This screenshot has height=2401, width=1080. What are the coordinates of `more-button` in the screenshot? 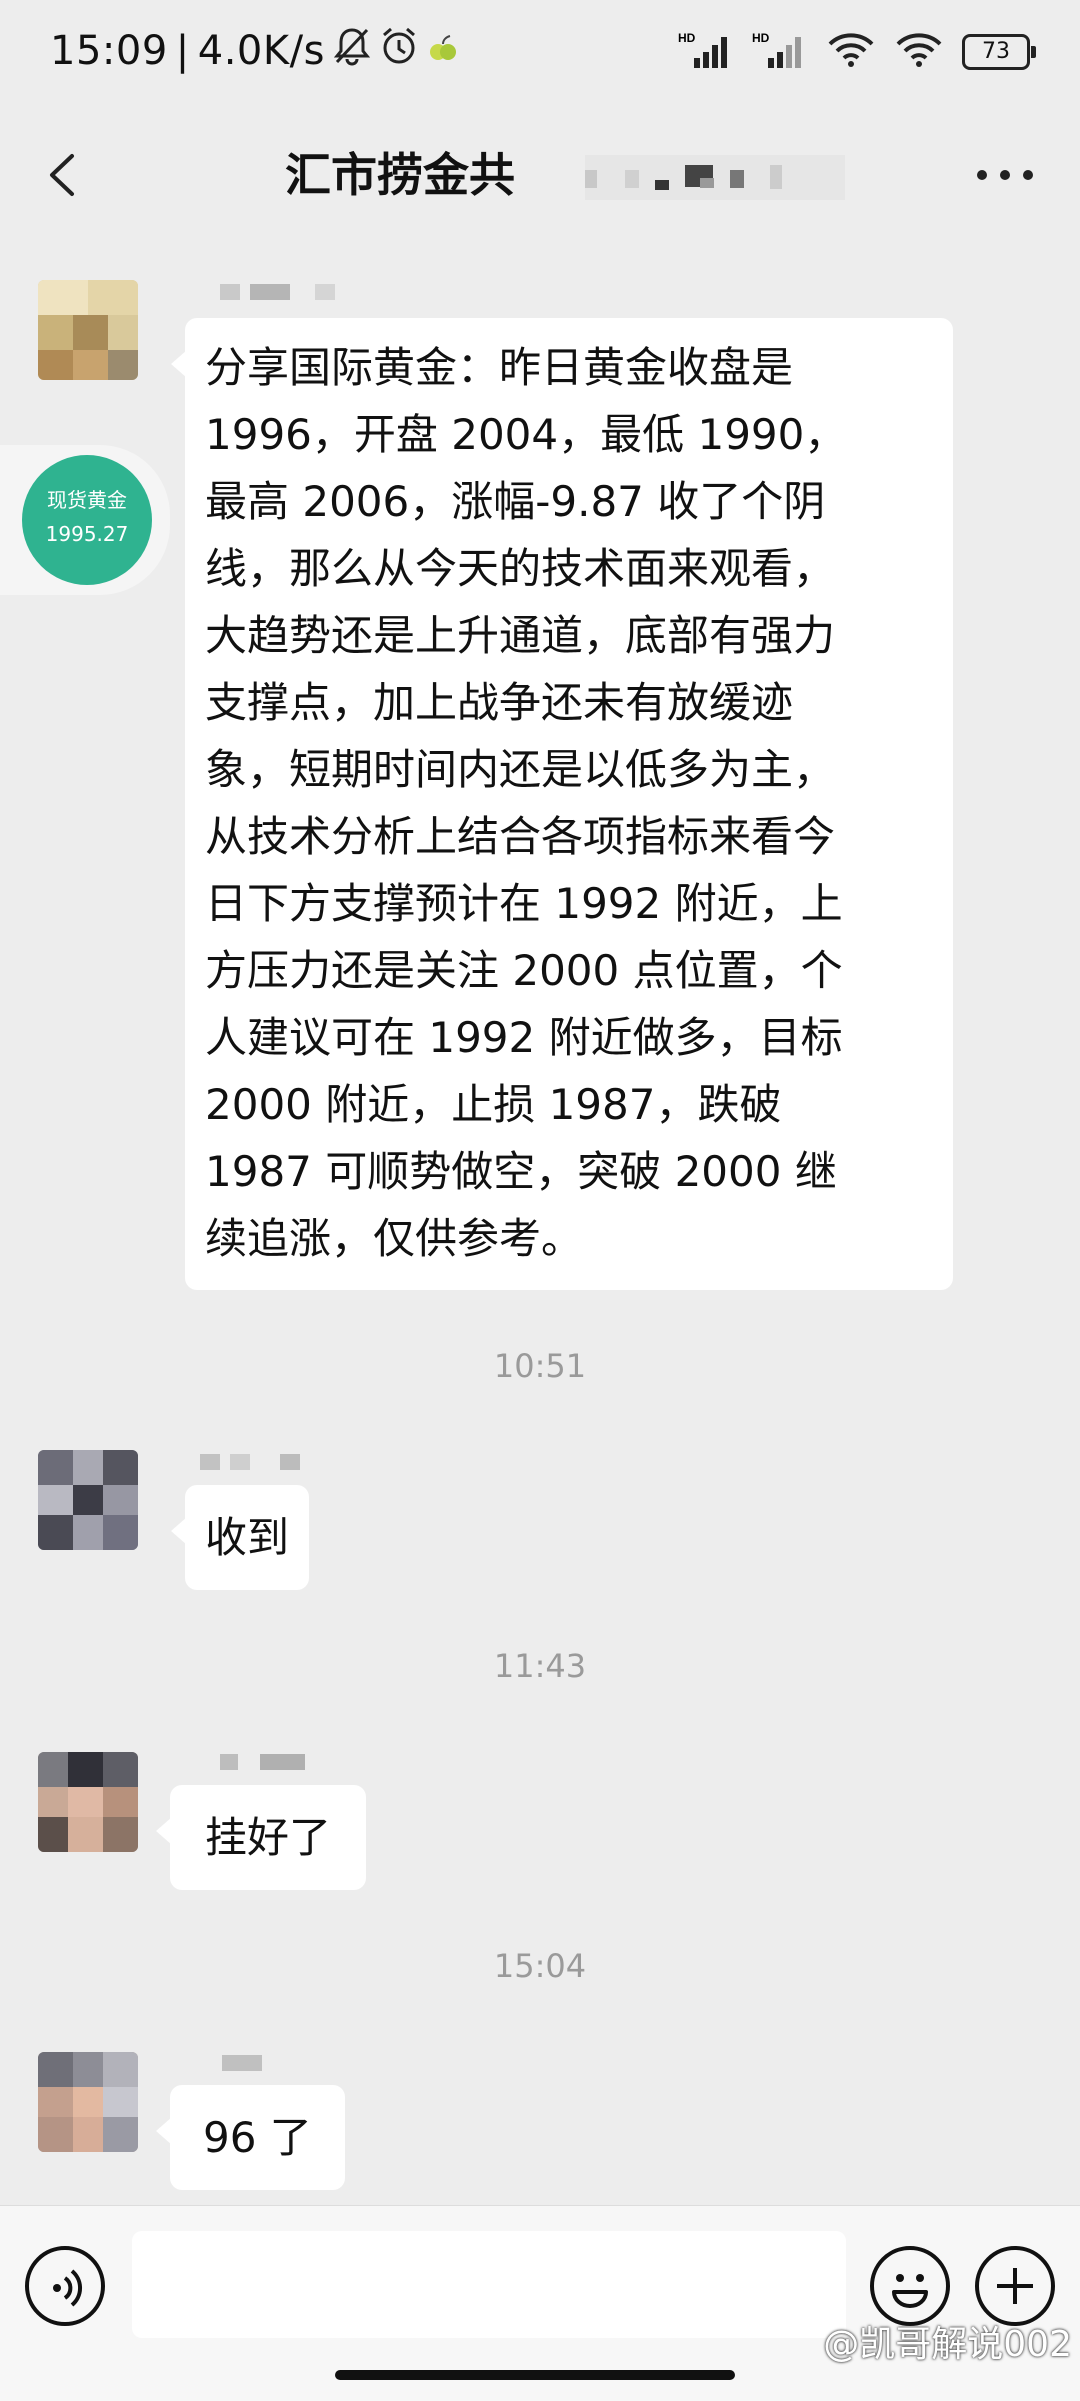 It's located at (1005, 175).